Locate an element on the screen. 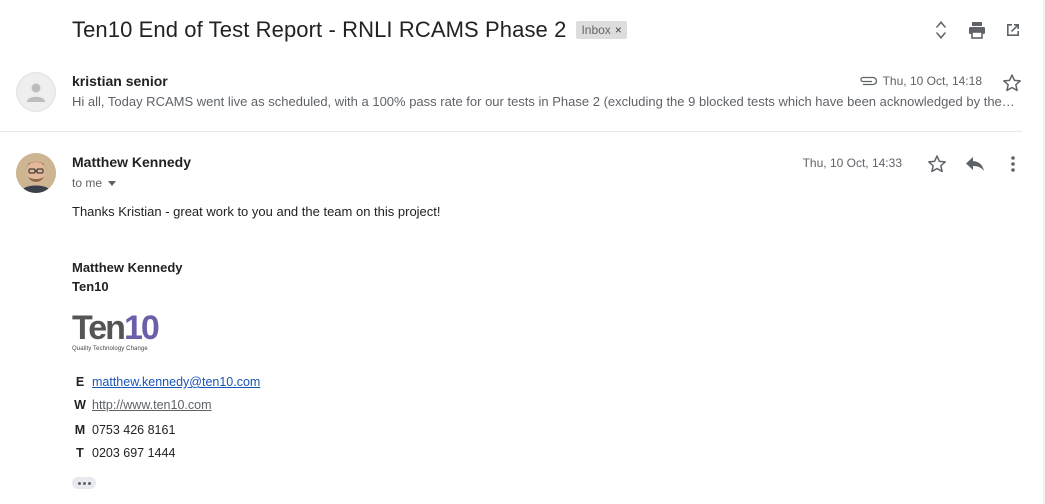  contact-mobile: M 0753 426 8161 is located at coordinates (125, 430).